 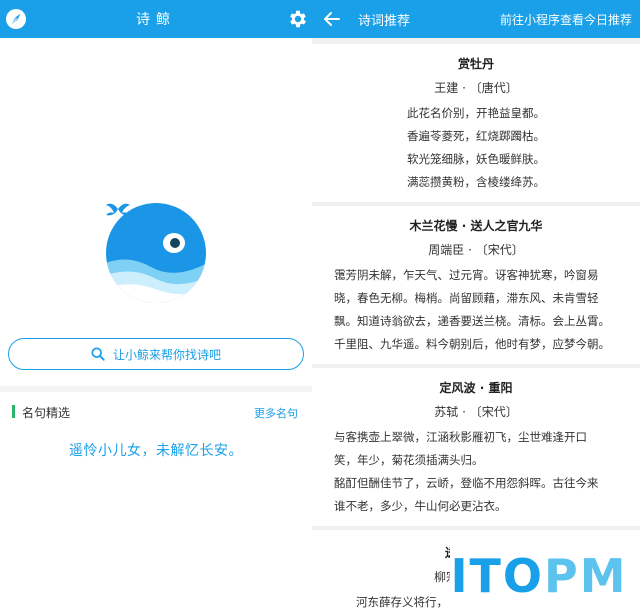 I want to click on home-app-bar: 诗鲸, so click(x=156, y=19).